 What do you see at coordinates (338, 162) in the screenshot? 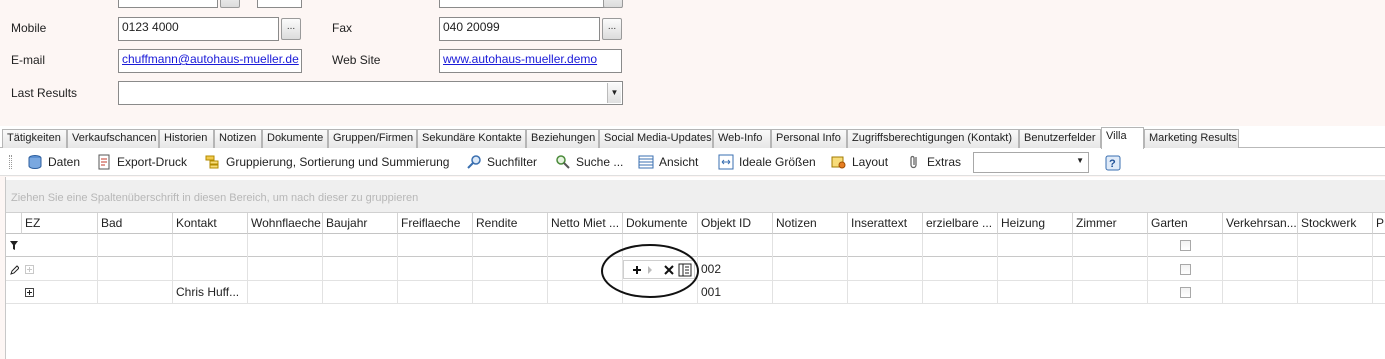
I see `gruppierung-label: Gruppierung, Sortierung und Summierung` at bounding box center [338, 162].